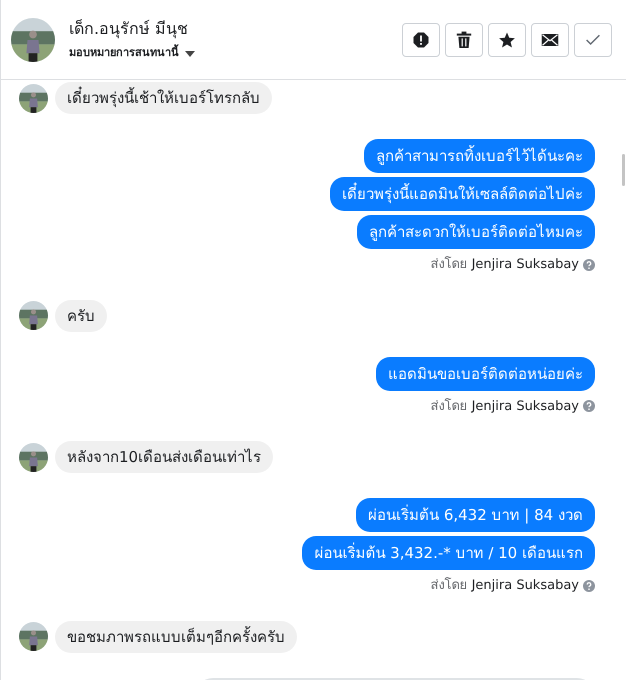 Image resolution: width=626 pixels, height=680 pixels. Describe the element at coordinates (176, 636) in the screenshot. I see `incoming-message: ขอชมภาพรถแบบเต็มๆอีกครั้งครับ` at that location.